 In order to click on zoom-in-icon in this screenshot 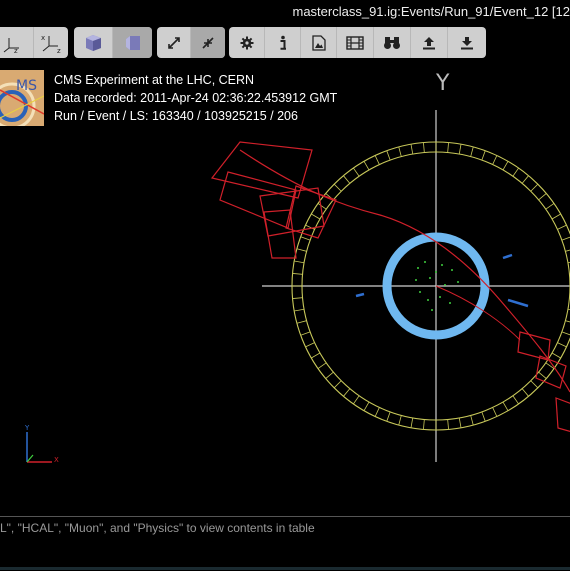, I will do `click(173, 42)`.